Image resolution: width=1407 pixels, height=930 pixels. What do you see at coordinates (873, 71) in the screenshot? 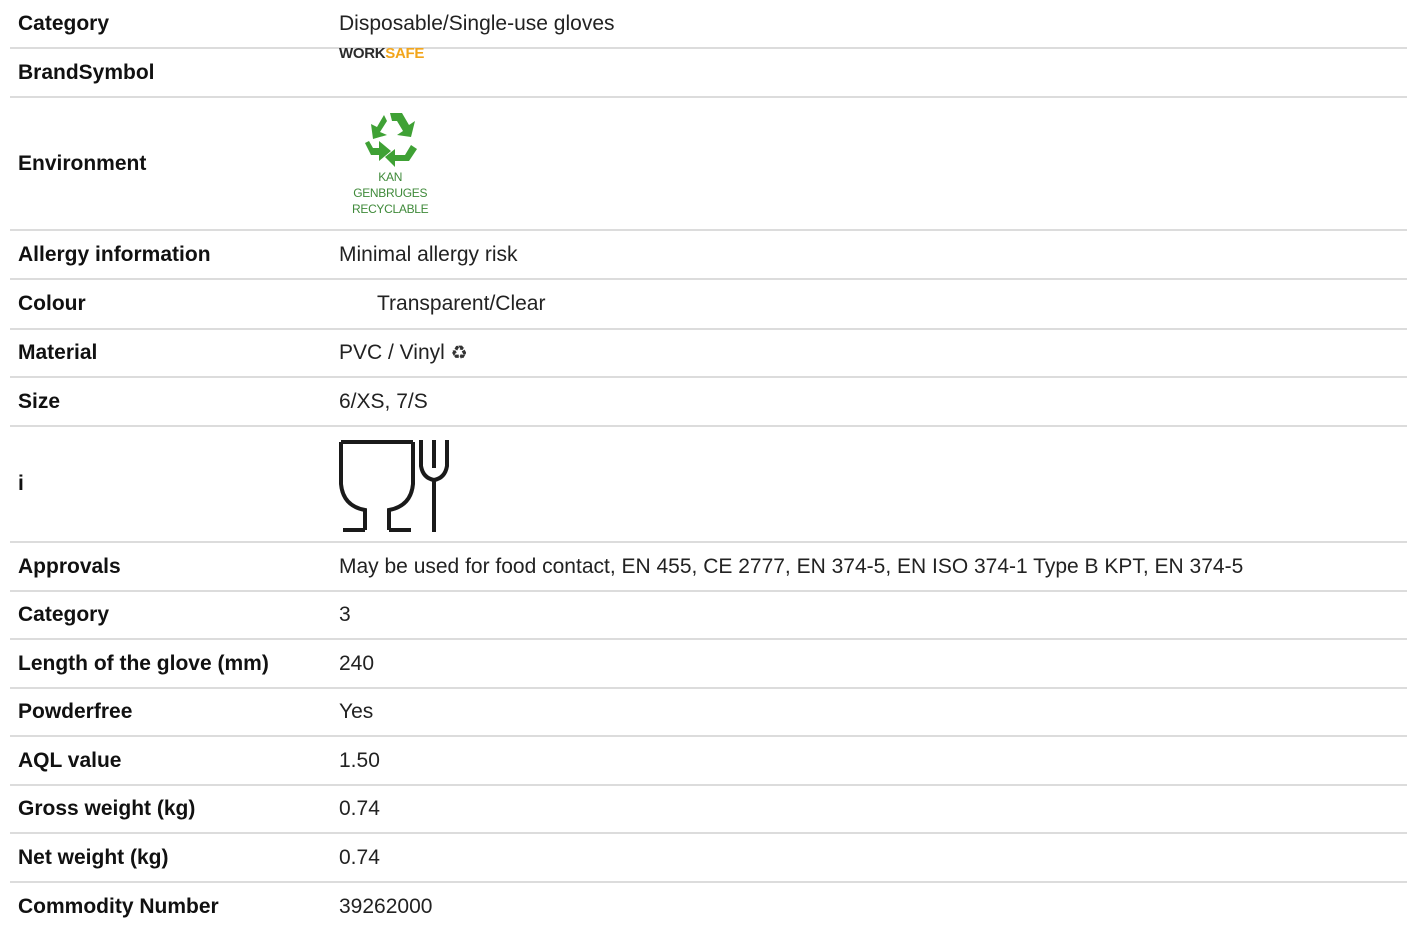
I see `spec-value: WORKSAFE` at bounding box center [873, 71].